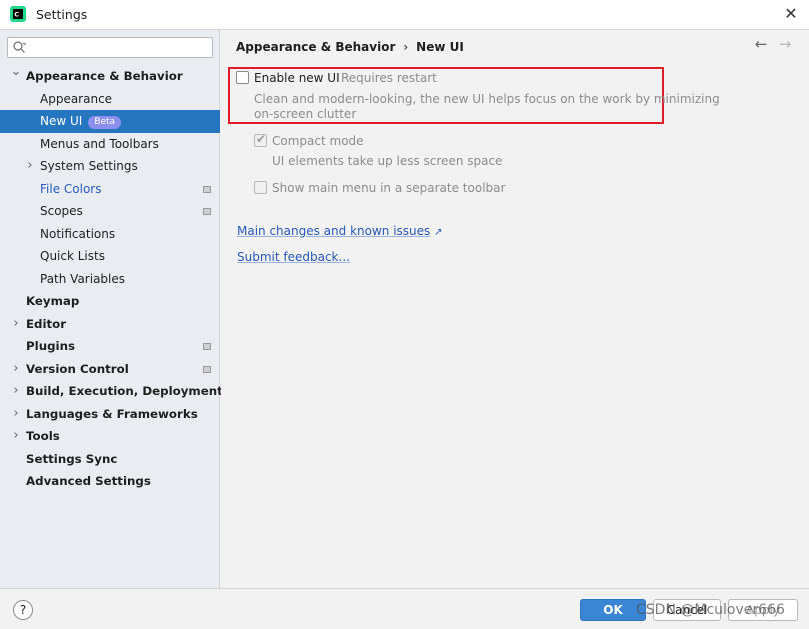 The image size is (809, 629). Describe the element at coordinates (388, 188) in the screenshot. I see `separate-toolbar-label: Show main menu in a separate toolbar` at that location.